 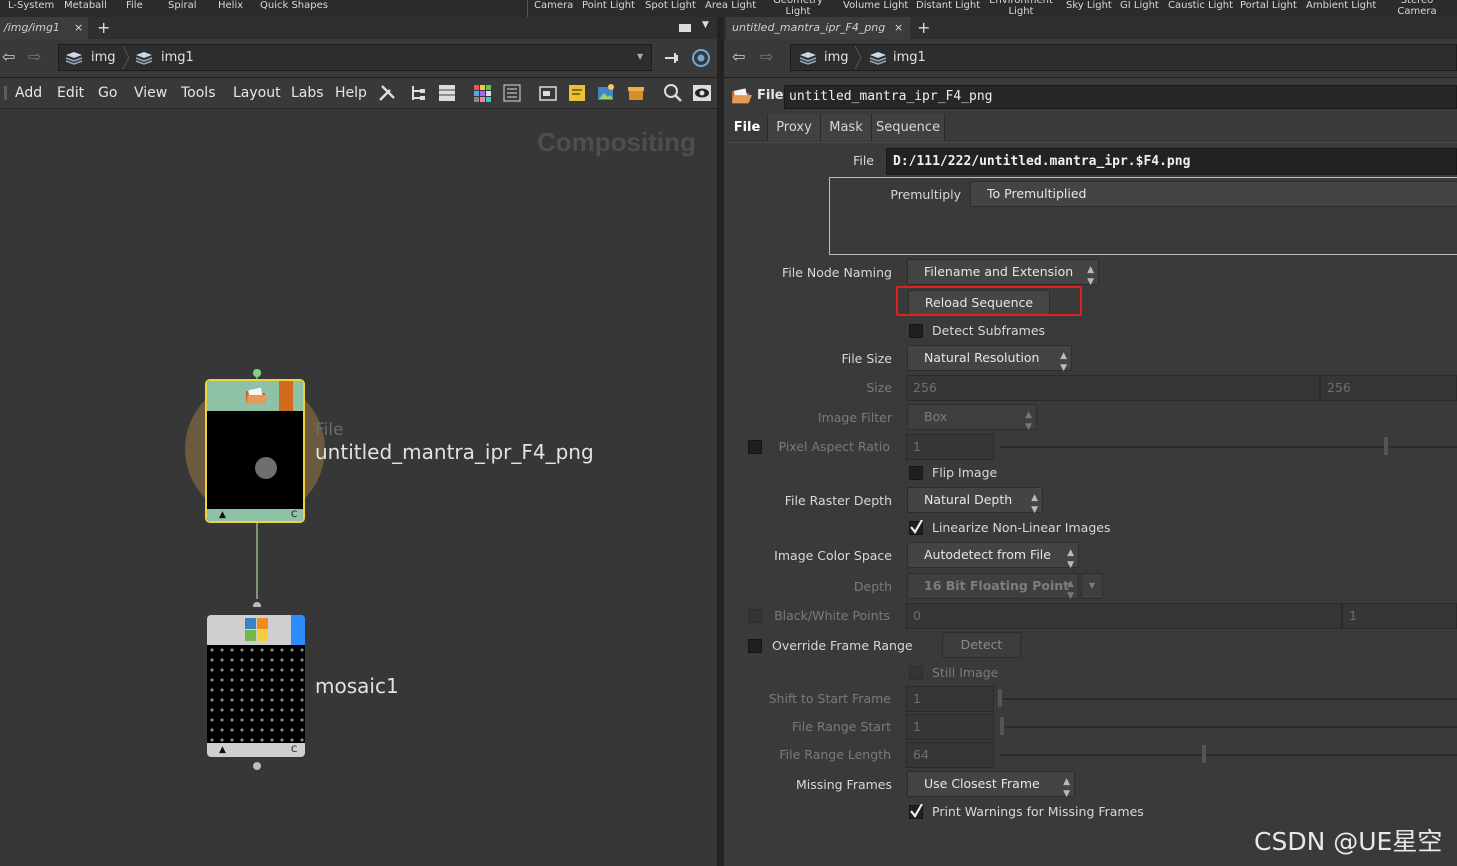 What do you see at coordinates (548, 93) in the screenshot?
I see `network-box-icon` at bounding box center [548, 93].